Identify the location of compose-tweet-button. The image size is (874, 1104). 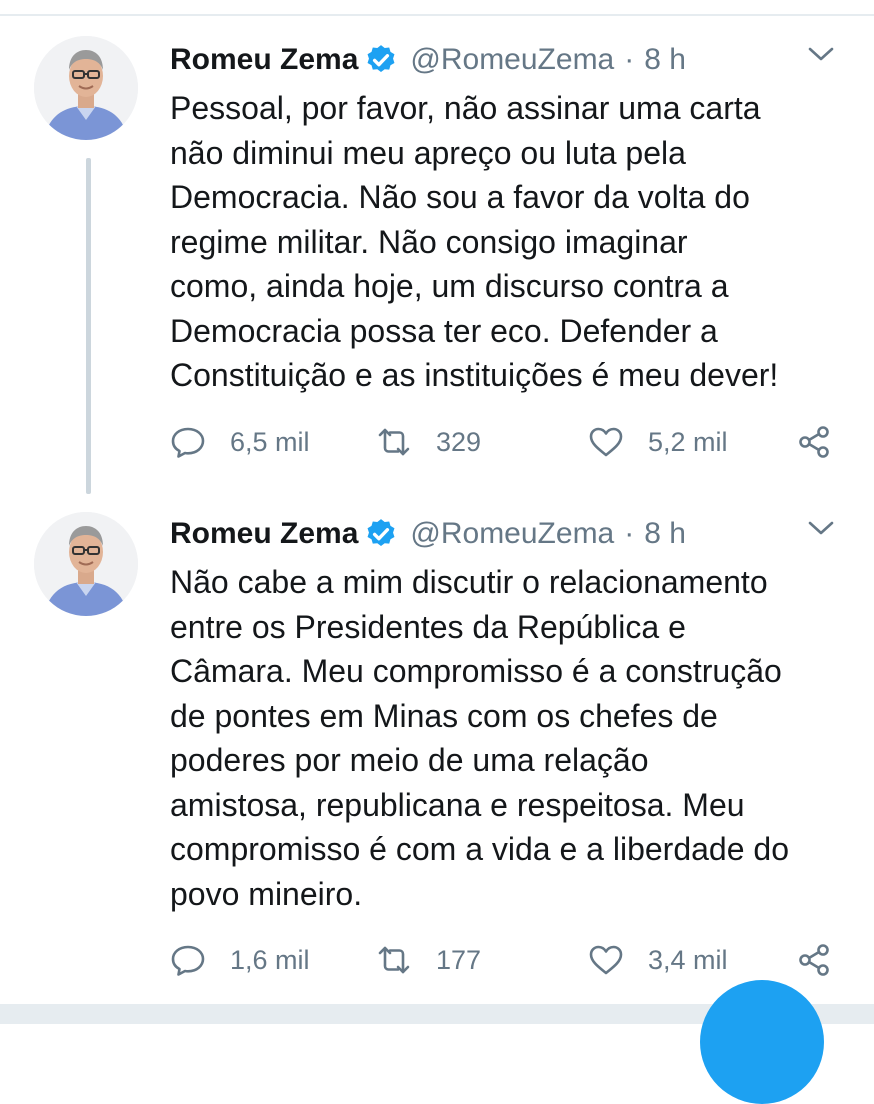
(762, 1042).